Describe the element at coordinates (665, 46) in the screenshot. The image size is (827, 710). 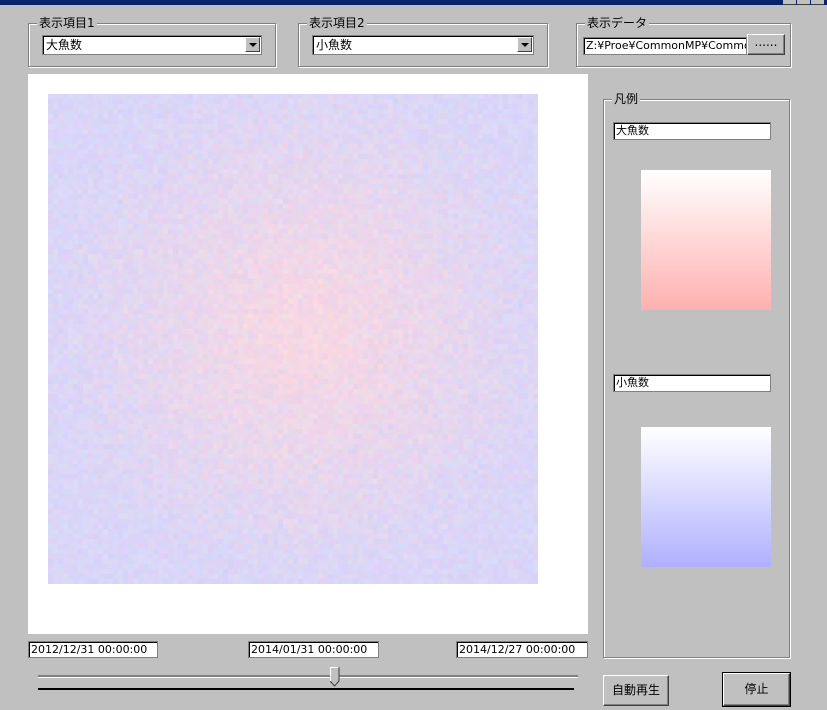
I see `data-path-field: Z:¥Proe¥CommonMP¥CommonM` at that location.